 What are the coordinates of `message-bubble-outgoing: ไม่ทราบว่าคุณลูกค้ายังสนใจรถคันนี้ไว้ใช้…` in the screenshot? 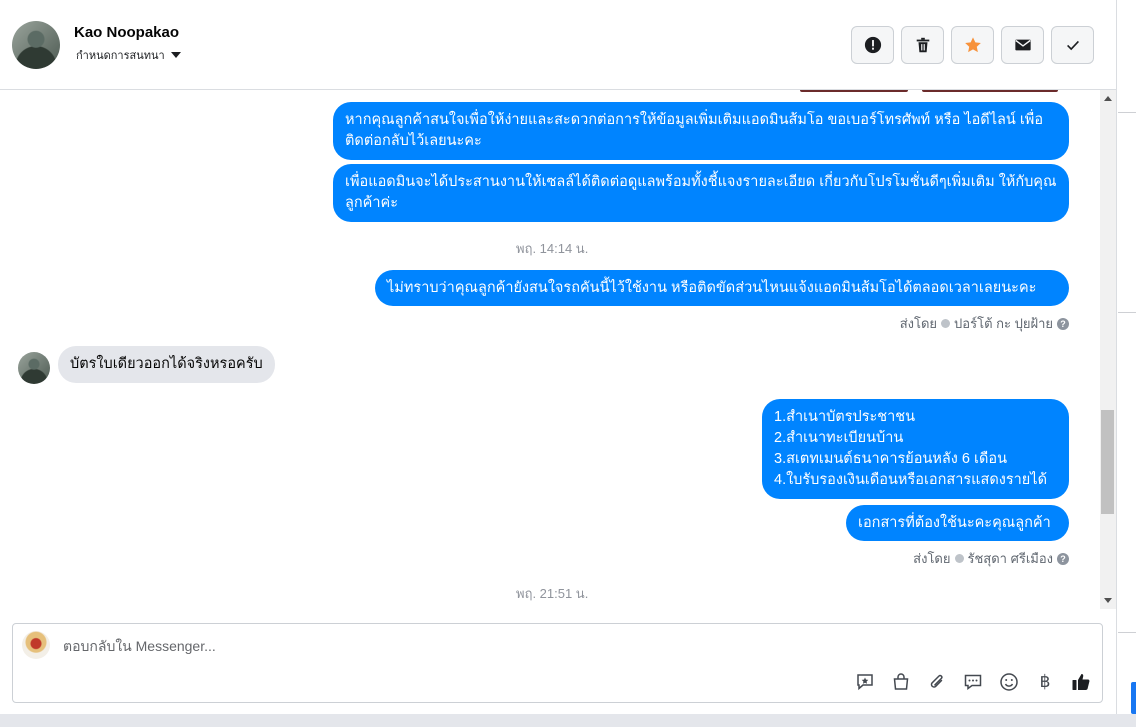 It's located at (722, 288).